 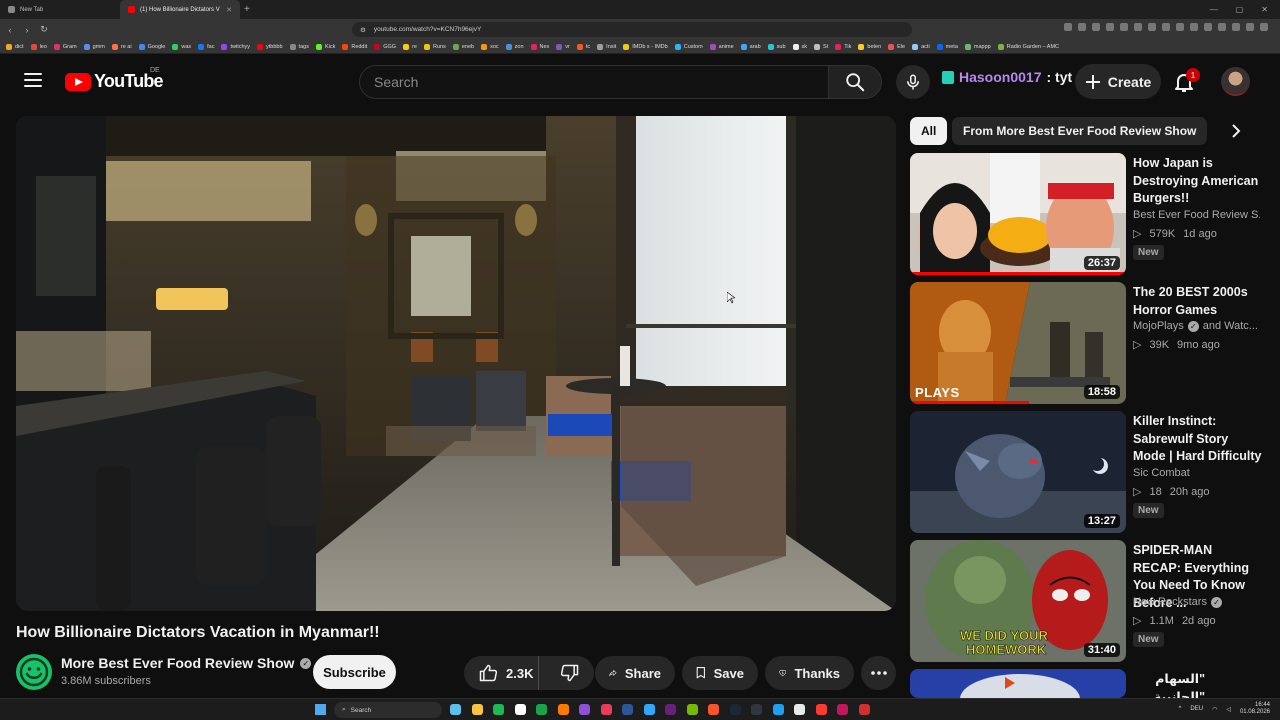 What do you see at coordinates (270, 46) in the screenshot?
I see `bookmark-item: ytbbbb` at bounding box center [270, 46].